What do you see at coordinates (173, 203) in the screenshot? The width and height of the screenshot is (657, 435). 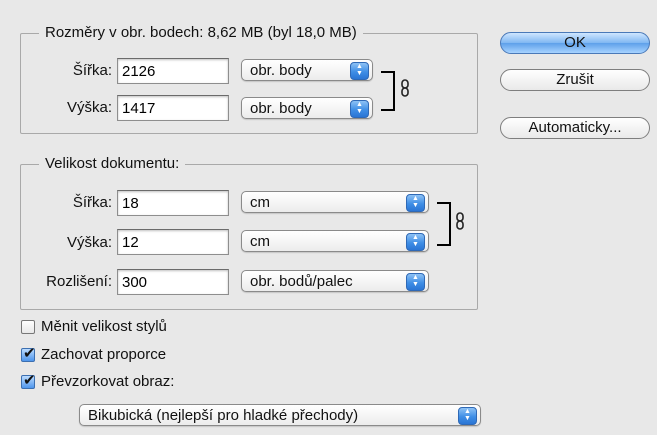 I see `doc-width-input` at bounding box center [173, 203].